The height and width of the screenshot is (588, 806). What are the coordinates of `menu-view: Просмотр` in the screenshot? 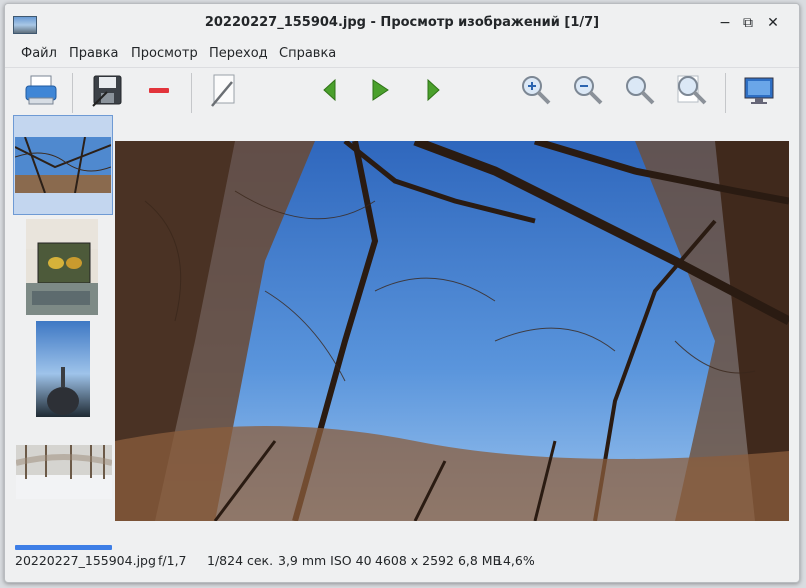 It's located at (164, 53).